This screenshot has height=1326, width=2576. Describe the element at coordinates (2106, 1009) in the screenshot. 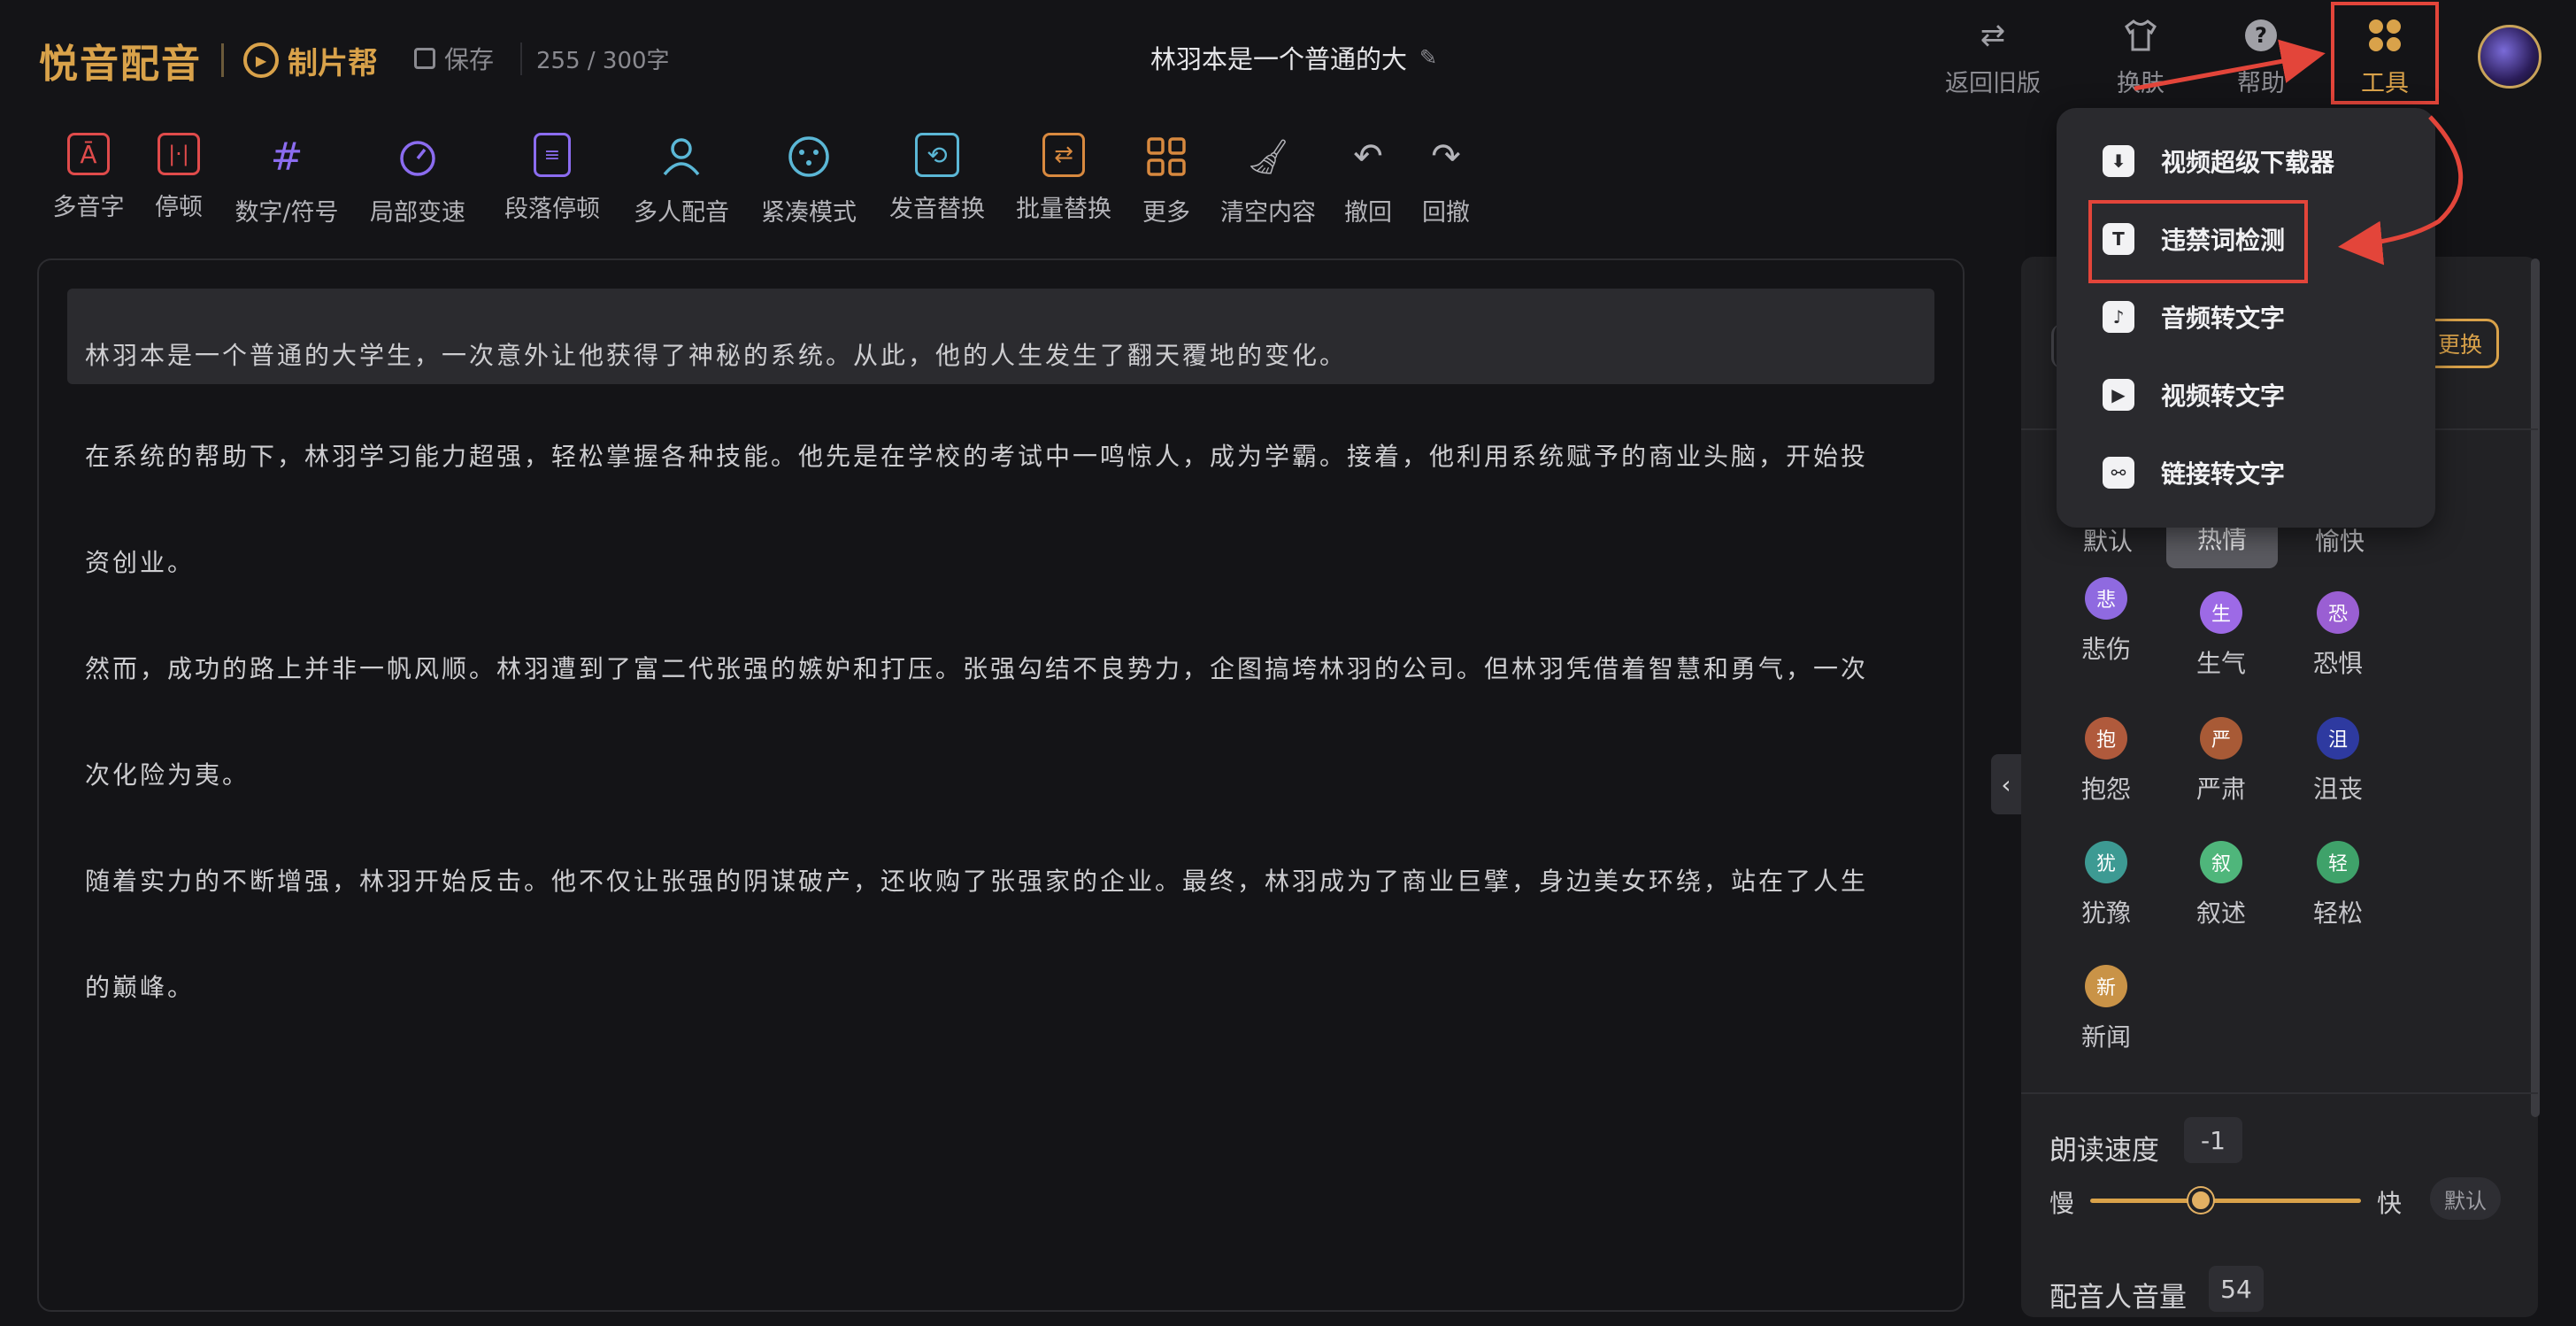

I see `emotion-news: 新 新闻` at that location.